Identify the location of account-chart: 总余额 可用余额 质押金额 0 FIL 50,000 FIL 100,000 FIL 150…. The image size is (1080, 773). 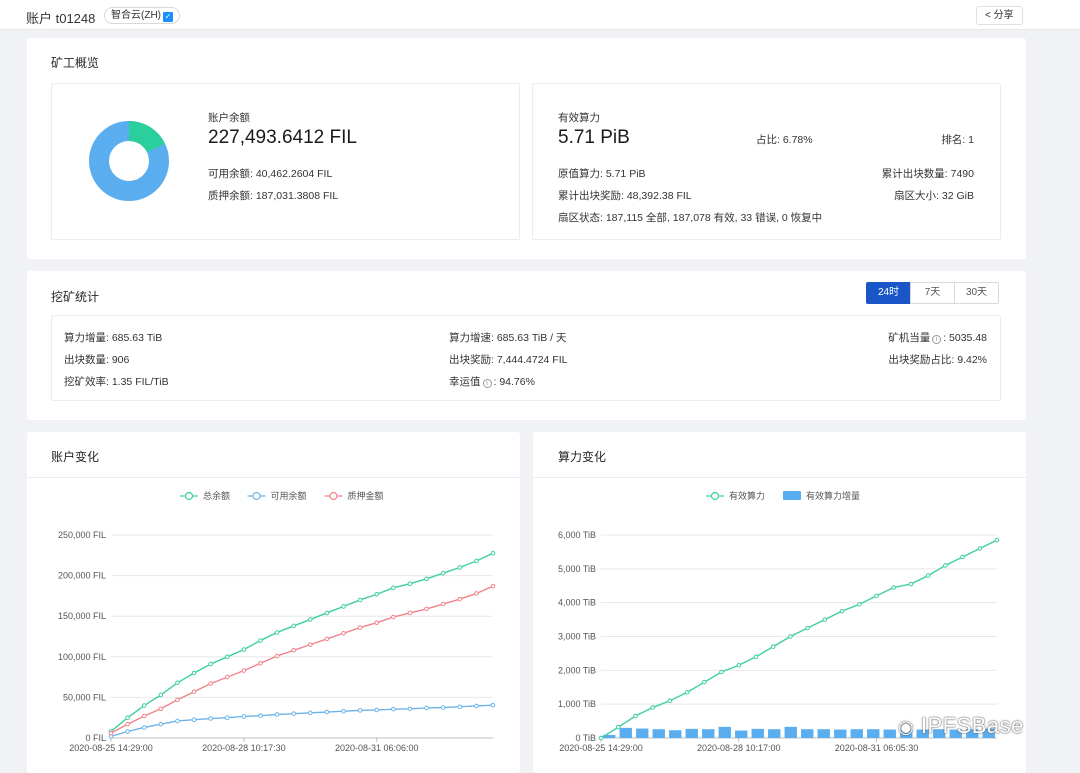
(277, 621).